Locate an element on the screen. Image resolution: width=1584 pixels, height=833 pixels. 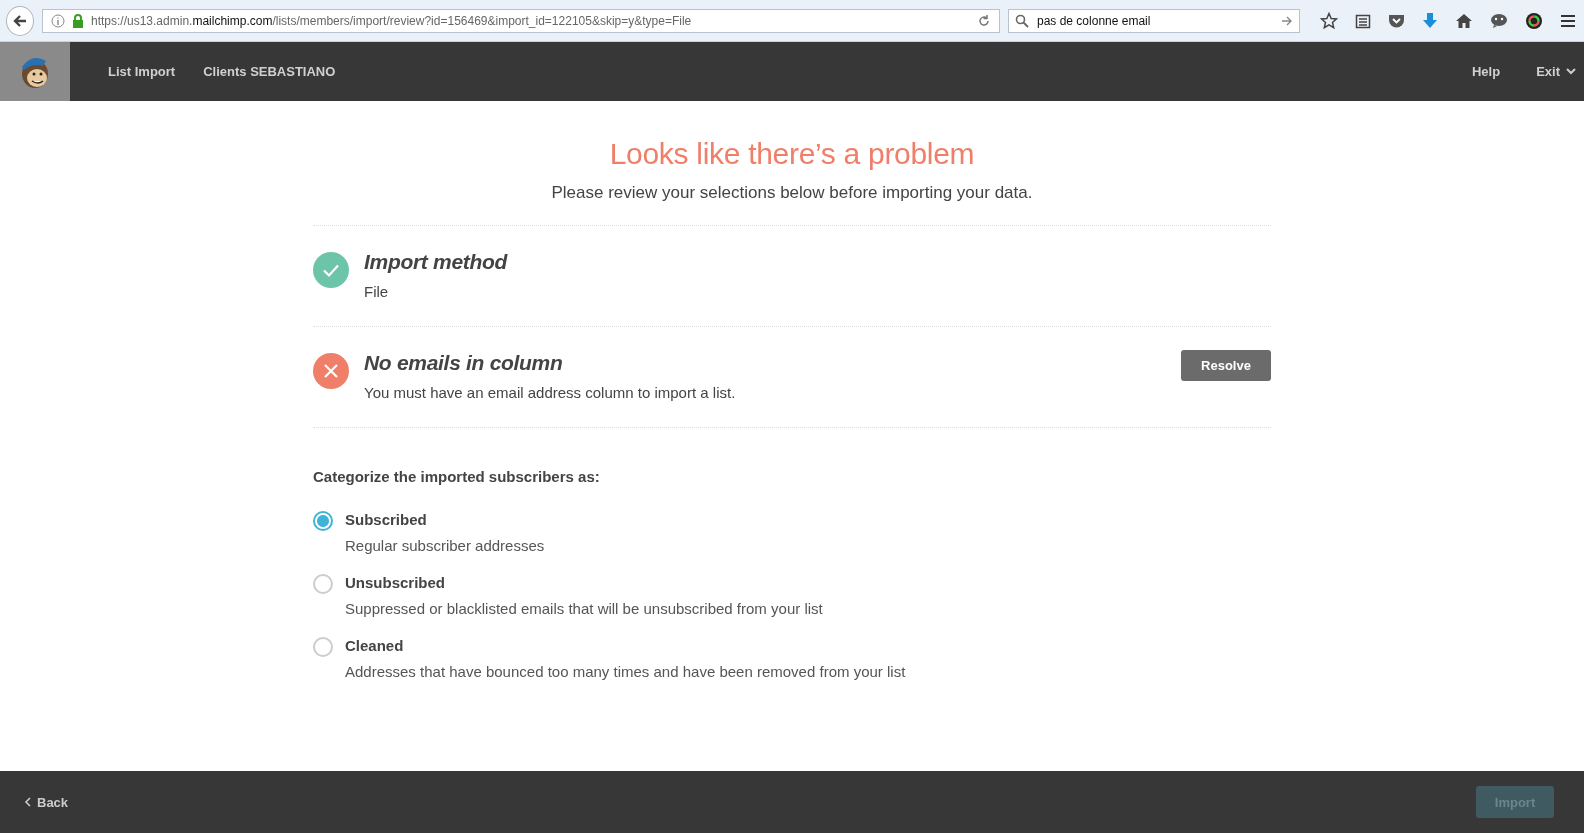
search-field: pas de colonne email is located at coordinates (1154, 20).